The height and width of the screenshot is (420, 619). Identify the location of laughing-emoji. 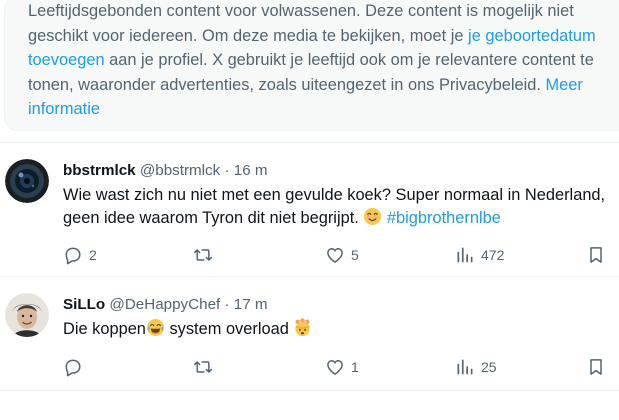
(155, 331).